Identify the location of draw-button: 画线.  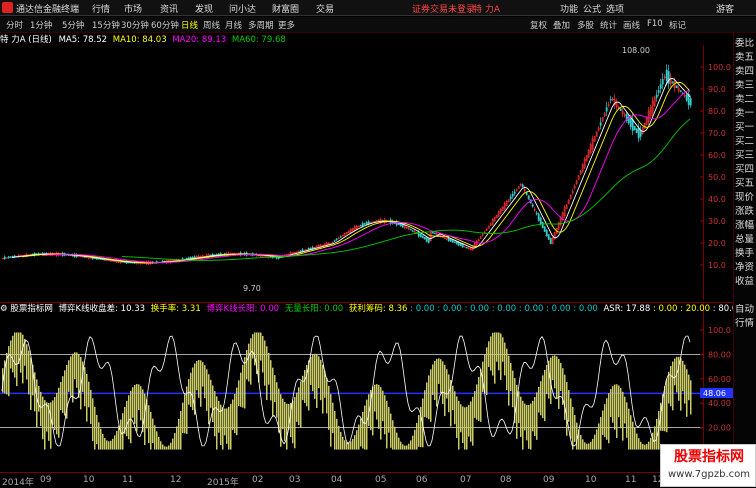
(631, 25).